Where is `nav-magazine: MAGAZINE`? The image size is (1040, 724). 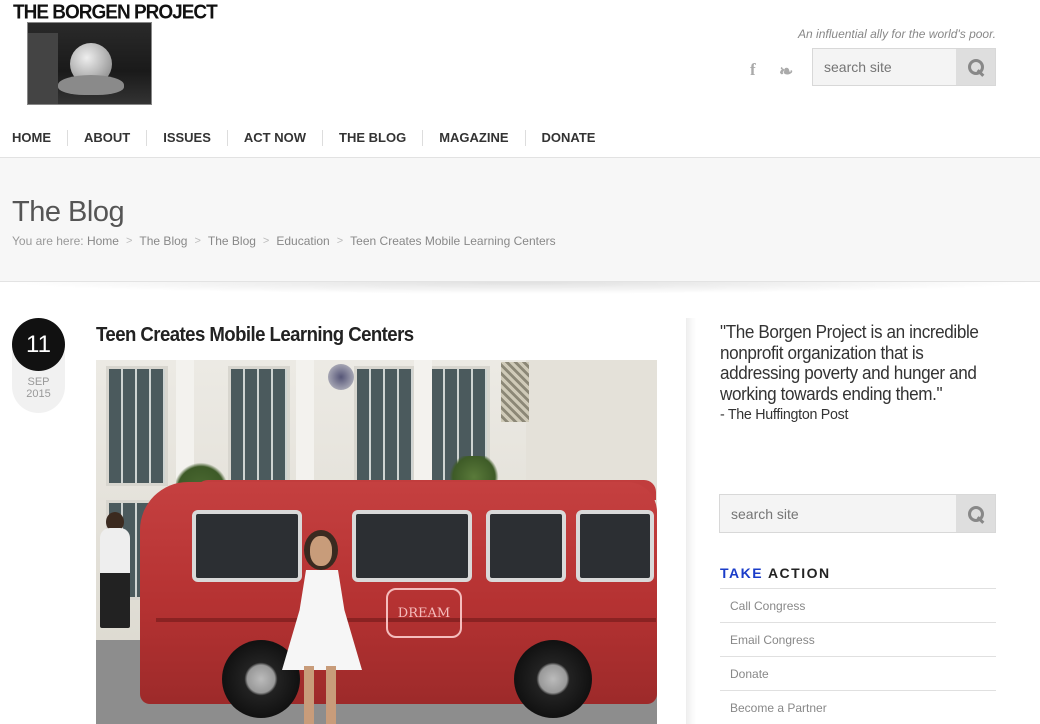
nav-magazine: MAGAZINE is located at coordinates (473, 138).